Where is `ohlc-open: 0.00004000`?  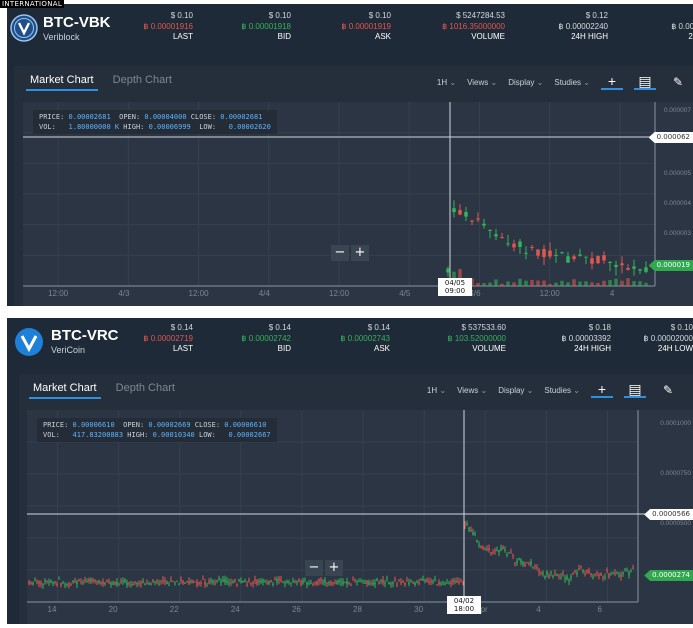 ohlc-open: 0.00004000 is located at coordinates (165, 117).